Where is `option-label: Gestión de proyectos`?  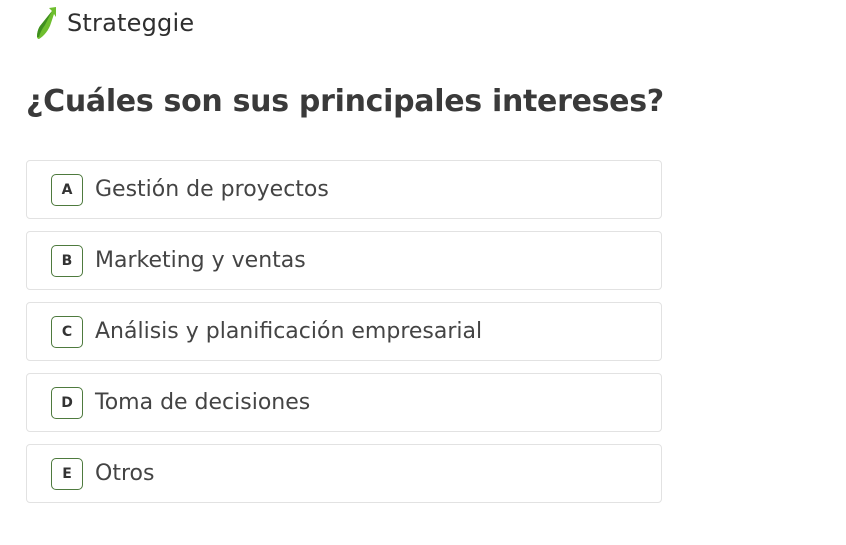 option-label: Gestión de proyectos is located at coordinates (212, 189).